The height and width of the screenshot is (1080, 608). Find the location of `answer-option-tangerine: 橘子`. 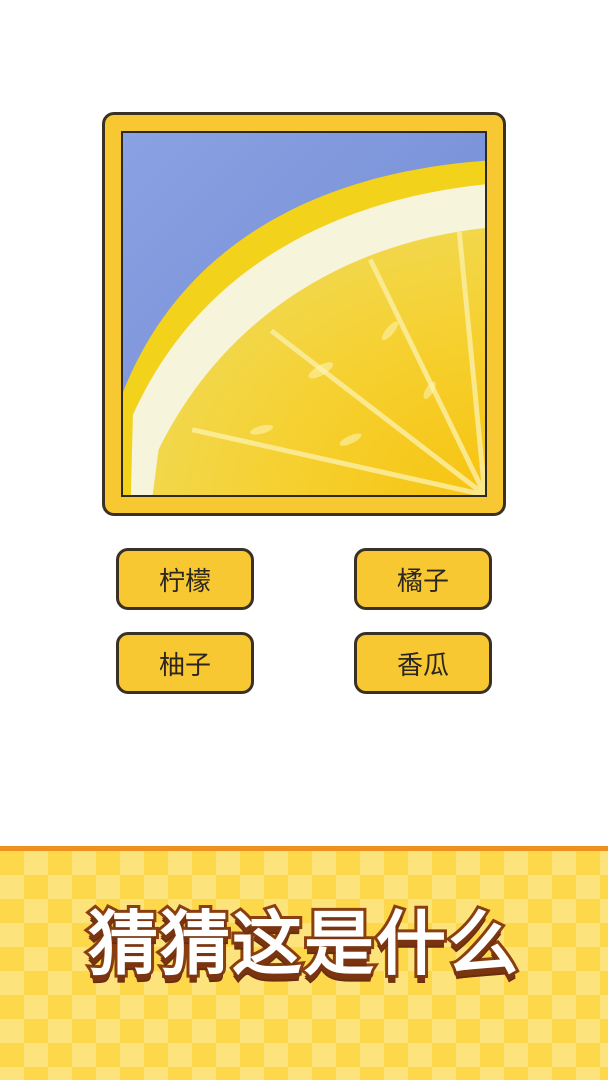

answer-option-tangerine: 橘子 is located at coordinates (423, 579).